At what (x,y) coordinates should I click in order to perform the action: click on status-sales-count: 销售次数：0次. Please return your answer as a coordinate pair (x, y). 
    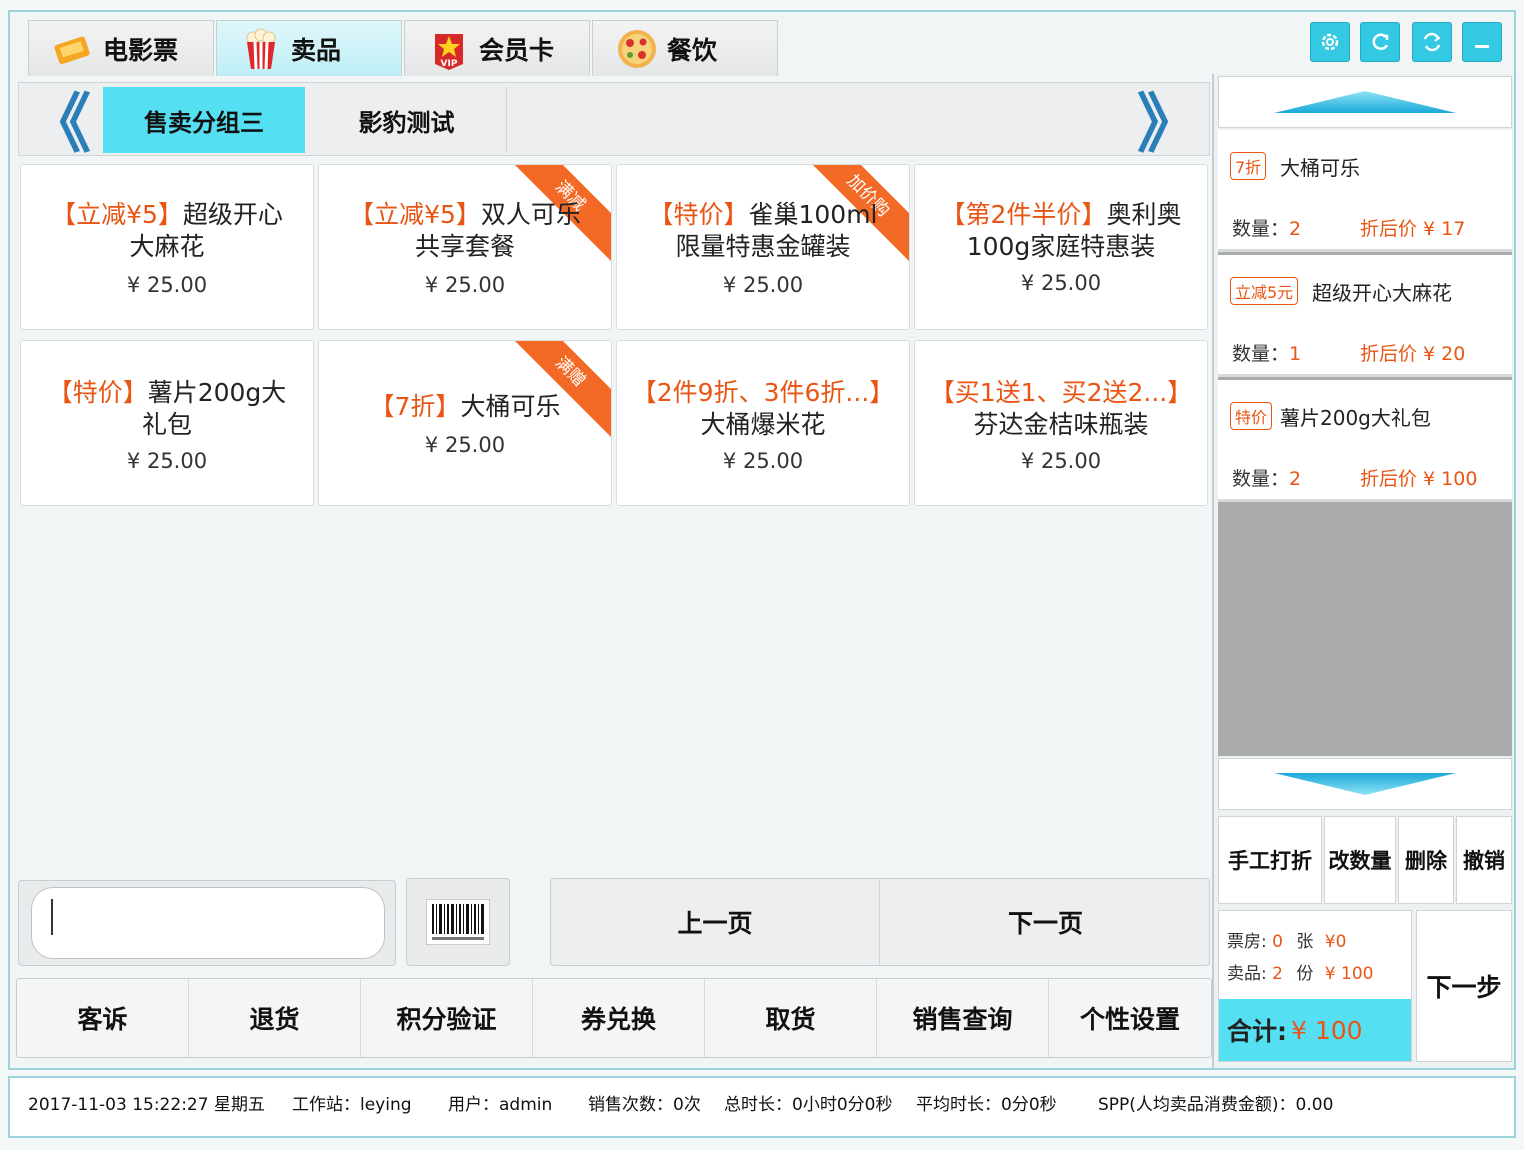
    Looking at the image, I should click on (644, 1105).